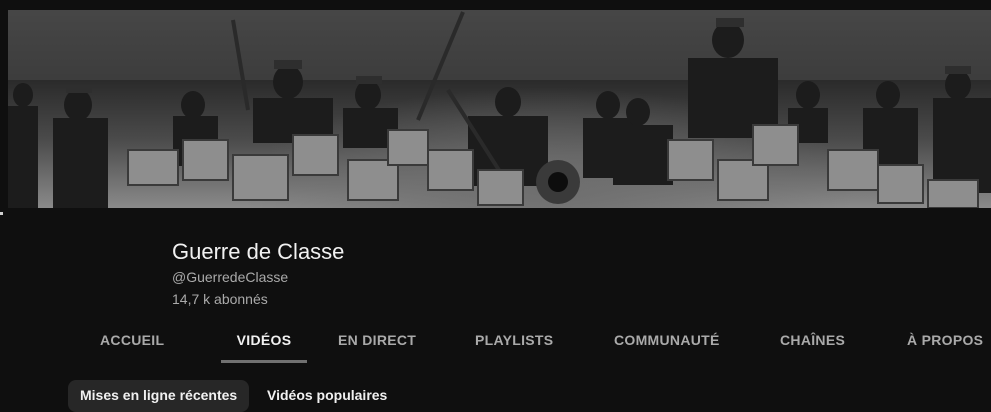 Image resolution: width=991 pixels, height=412 pixels. What do you see at coordinates (220, 299) in the screenshot?
I see `subscriber-count: 14,7 k abonnés` at bounding box center [220, 299].